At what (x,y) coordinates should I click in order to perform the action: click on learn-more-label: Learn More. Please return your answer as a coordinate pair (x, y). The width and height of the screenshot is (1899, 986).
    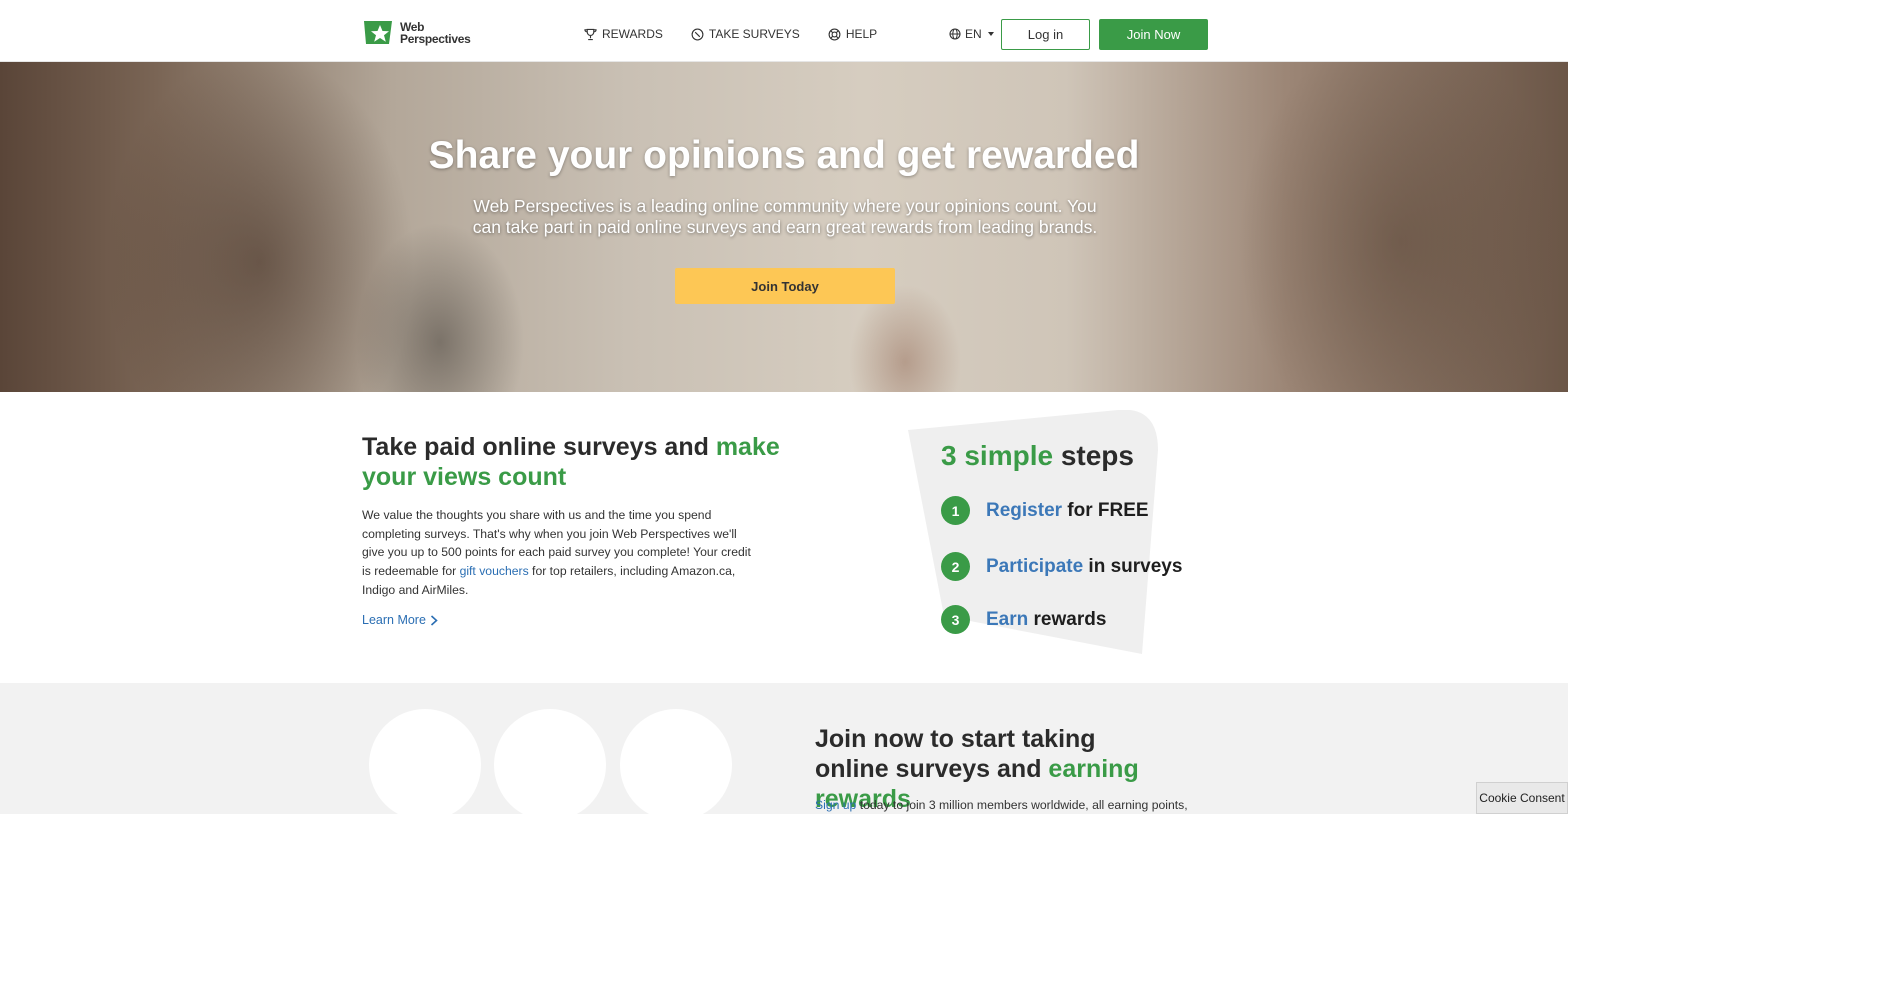
    Looking at the image, I should click on (394, 620).